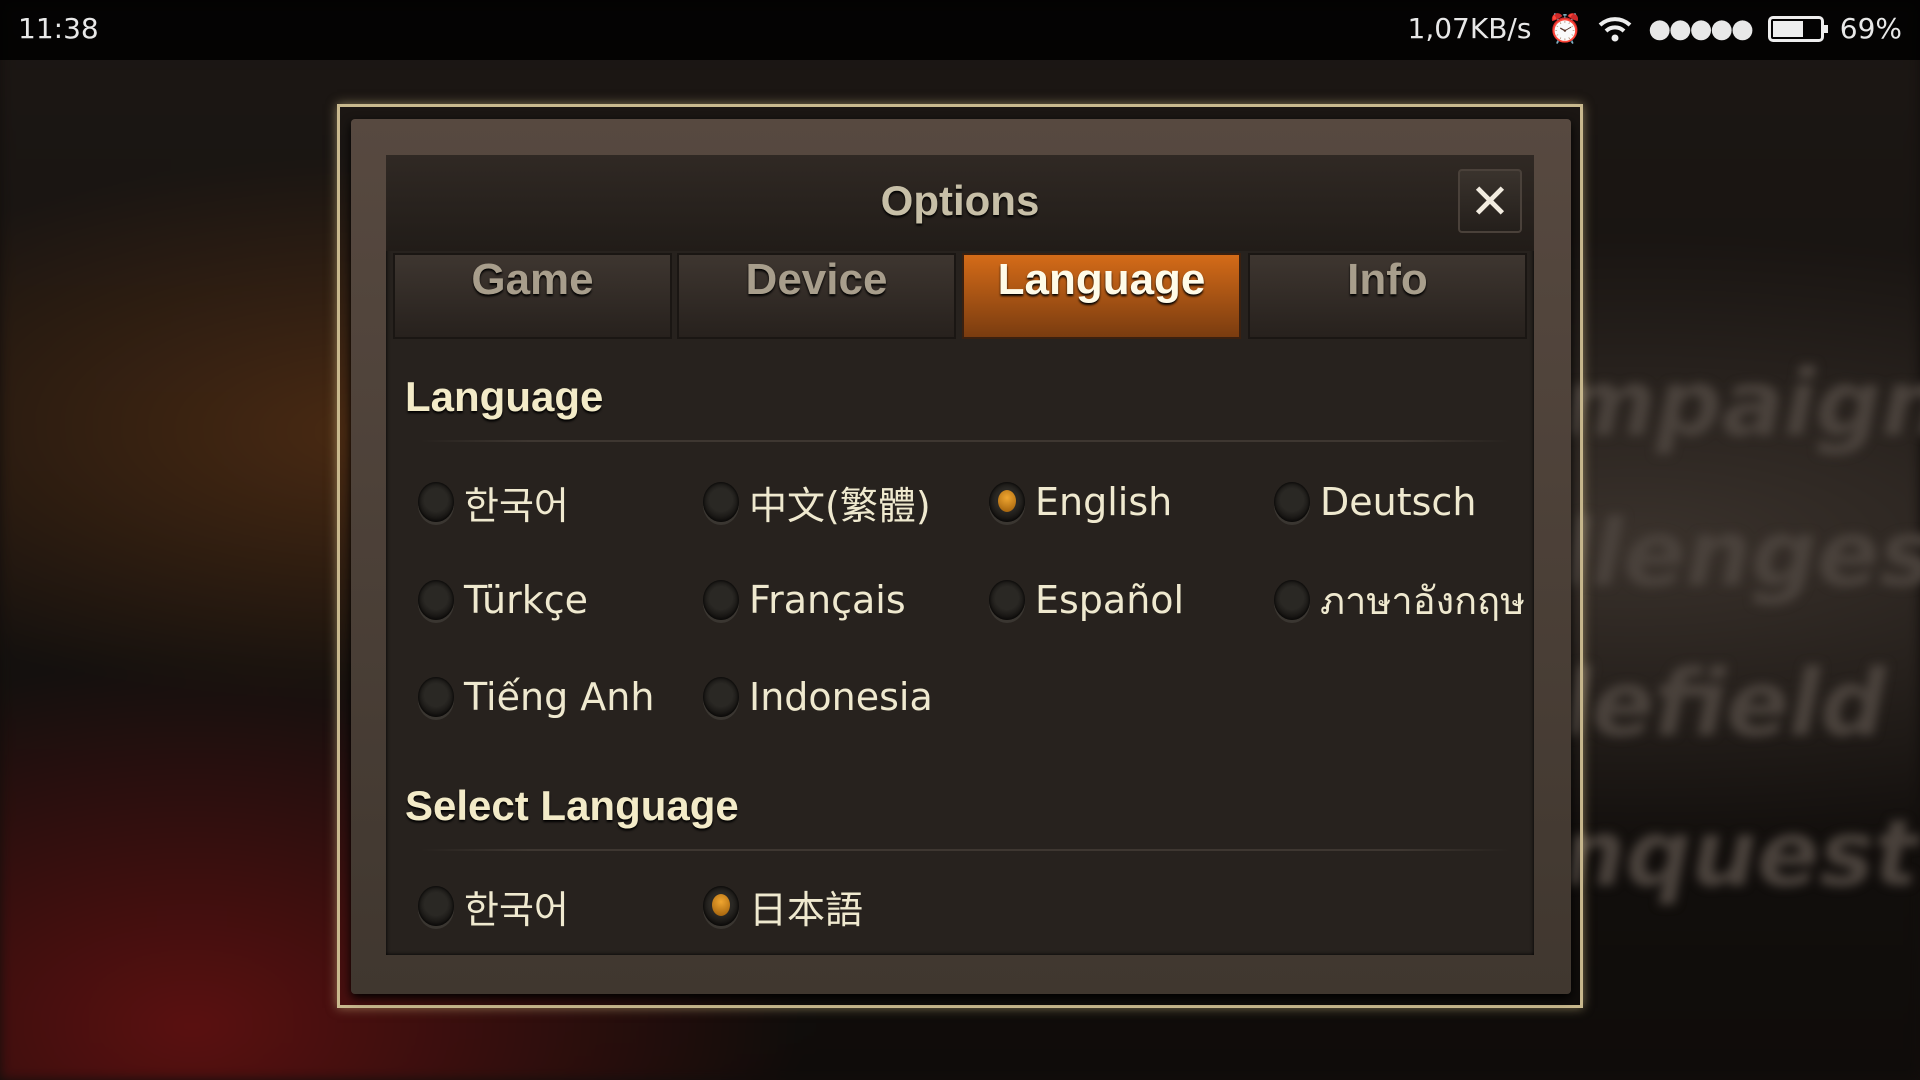 The height and width of the screenshot is (1080, 1920). I want to click on language-option: Deutsch, so click(1375, 502).